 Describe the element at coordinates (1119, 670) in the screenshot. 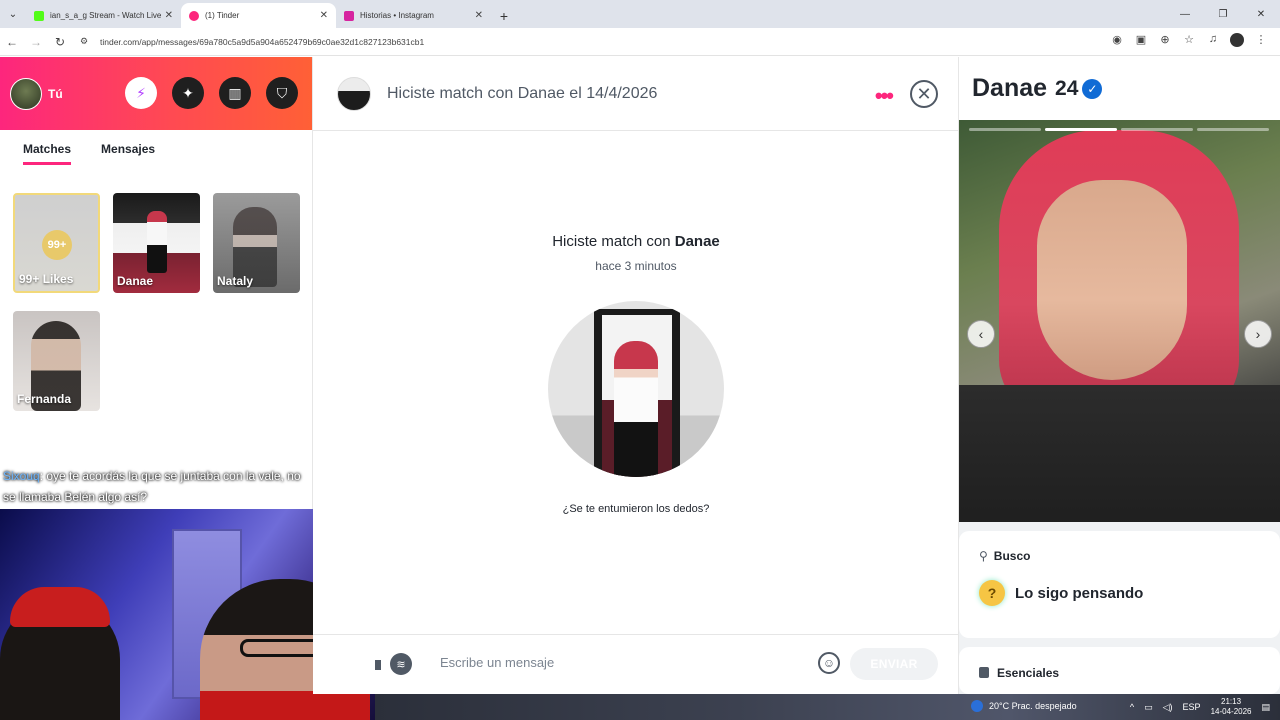

I see `essentials-card: Esenciales` at that location.